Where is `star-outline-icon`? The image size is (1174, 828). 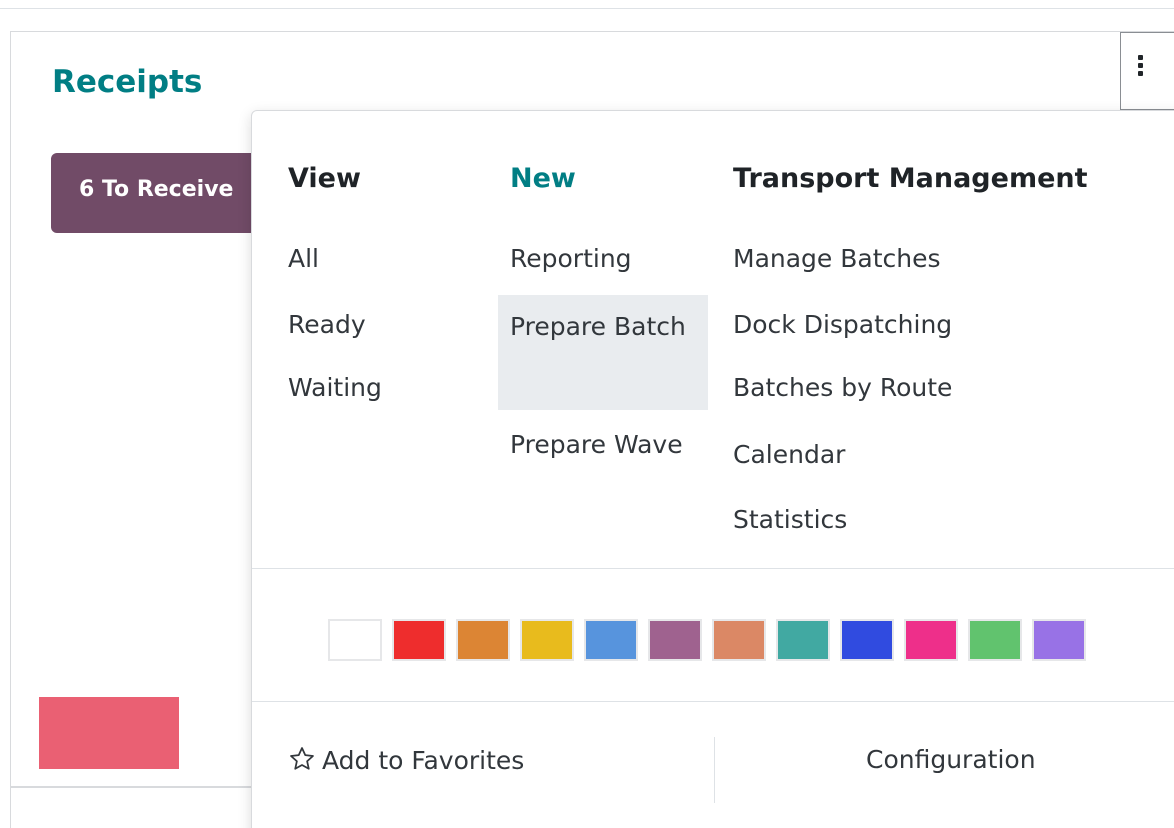 star-outline-icon is located at coordinates (302, 758).